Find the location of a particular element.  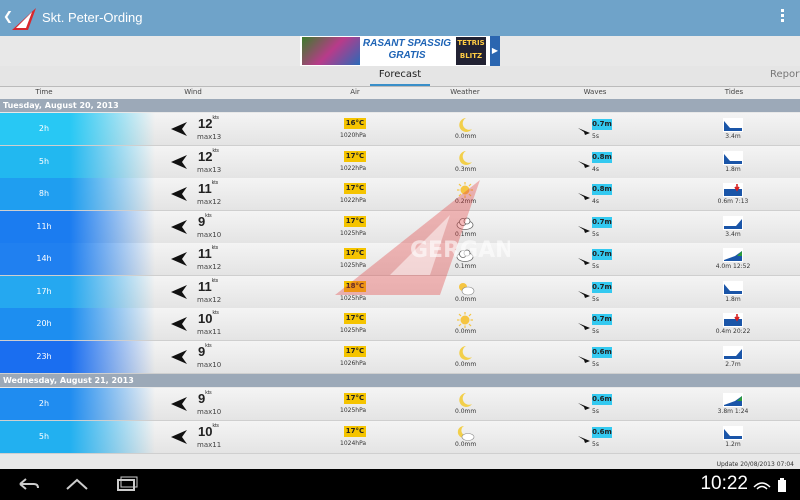

column-header-time: Time is located at coordinates (44, 92).